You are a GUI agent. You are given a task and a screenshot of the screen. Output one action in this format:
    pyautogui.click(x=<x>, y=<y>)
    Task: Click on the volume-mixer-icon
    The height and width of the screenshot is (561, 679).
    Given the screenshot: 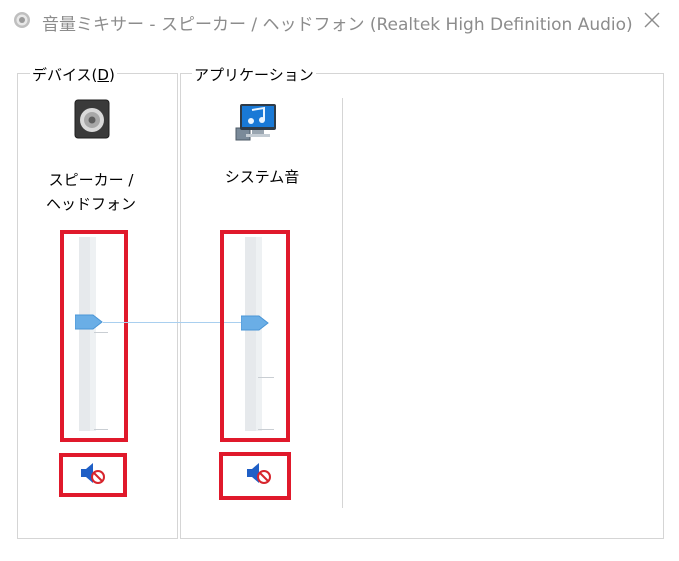 What is the action you would take?
    pyautogui.click(x=22, y=20)
    